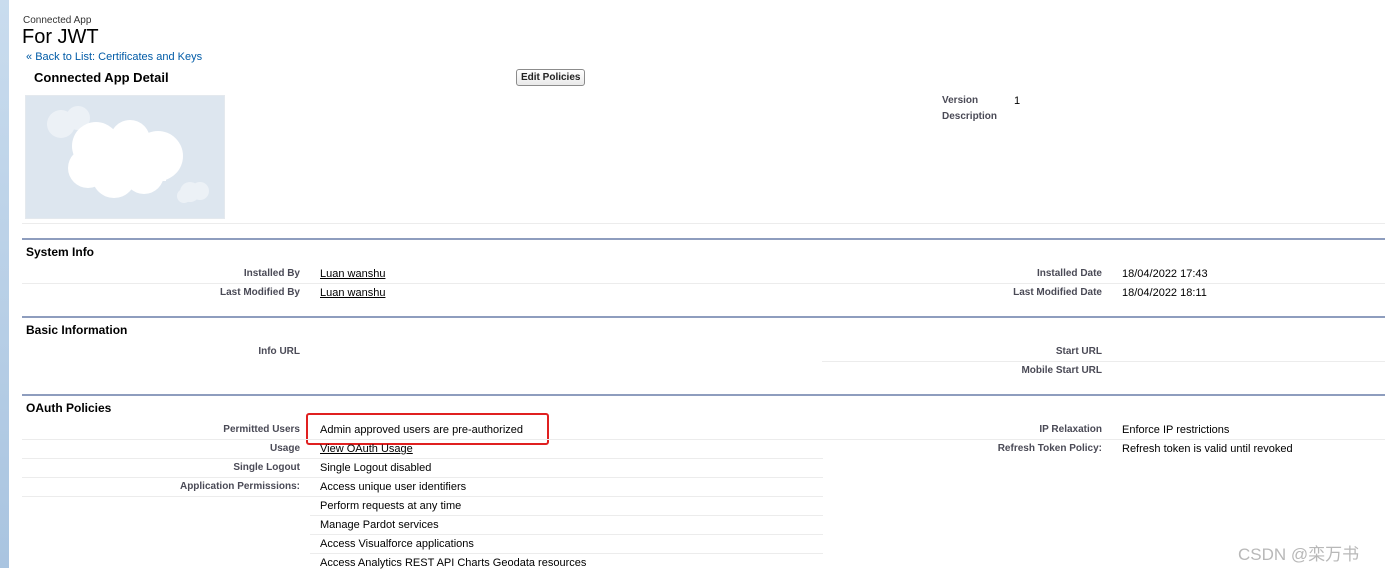 The height and width of the screenshot is (569, 1385). Describe the element at coordinates (960, 100) in the screenshot. I see `version-label: Version` at that location.